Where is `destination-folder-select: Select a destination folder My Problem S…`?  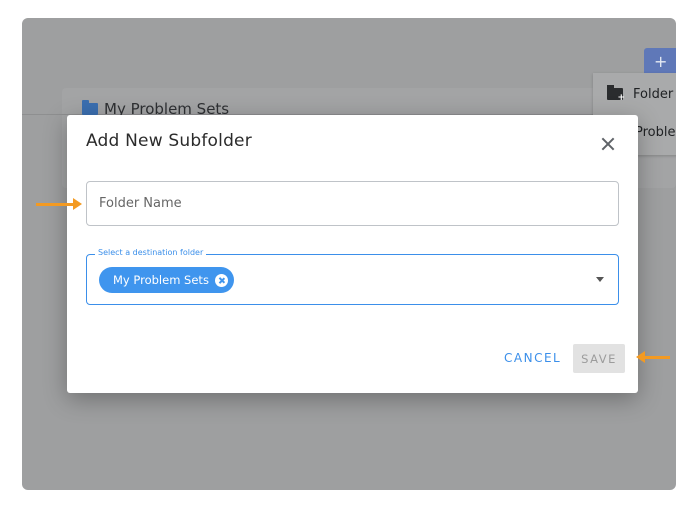 destination-folder-select: Select a destination folder My Problem S… is located at coordinates (352, 276).